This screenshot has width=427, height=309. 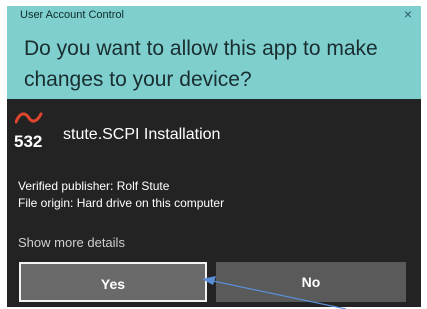 I want to click on logo-wave, so click(x=29, y=118).